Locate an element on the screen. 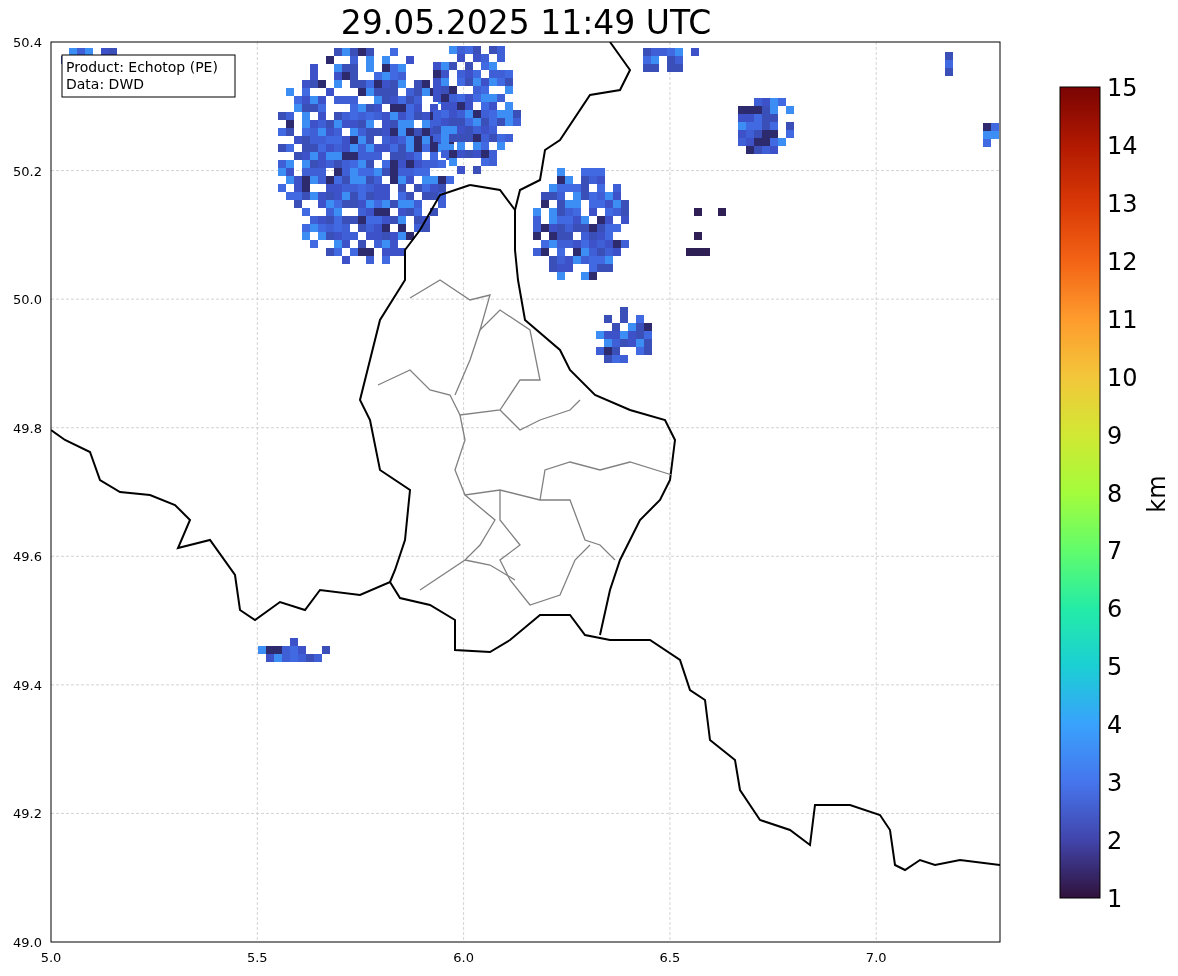 Image resolution: width=1178 pixels, height=976 pixels. colorbar-tick-label: 12 is located at coordinates (1122, 261).